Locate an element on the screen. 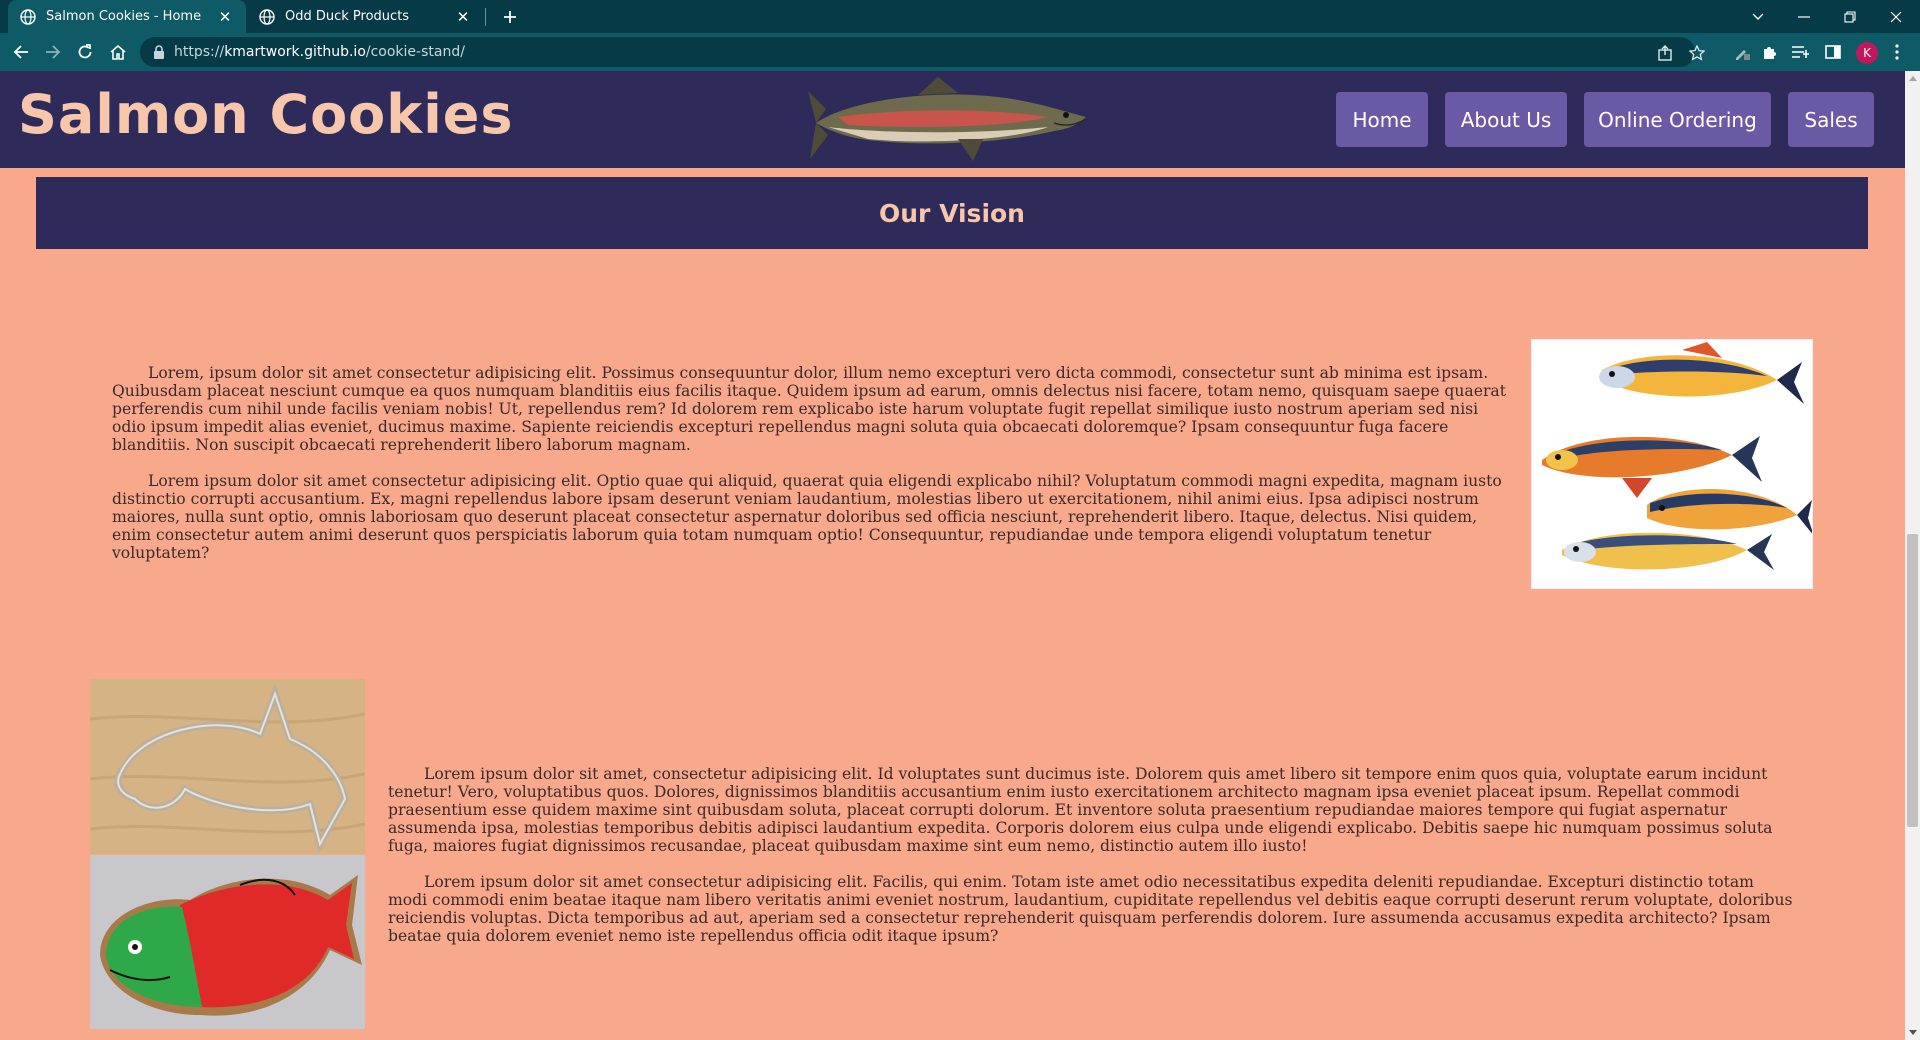 The image size is (1920, 1040). scrollbar-thumb is located at coordinates (1912, 680).